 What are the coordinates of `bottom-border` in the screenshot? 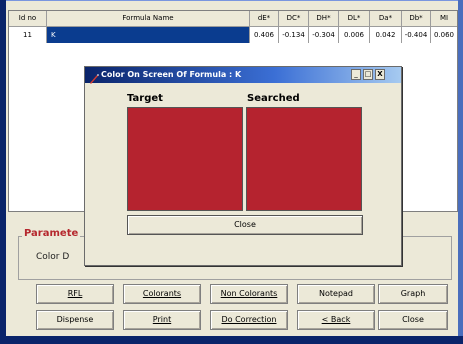 It's located at (231, 340).